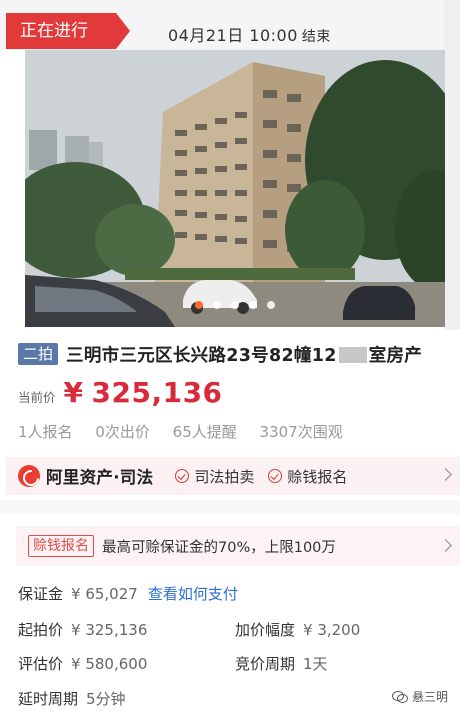 This screenshot has width=460, height=718. I want to click on currency-symbol: ¥, so click(73, 392).